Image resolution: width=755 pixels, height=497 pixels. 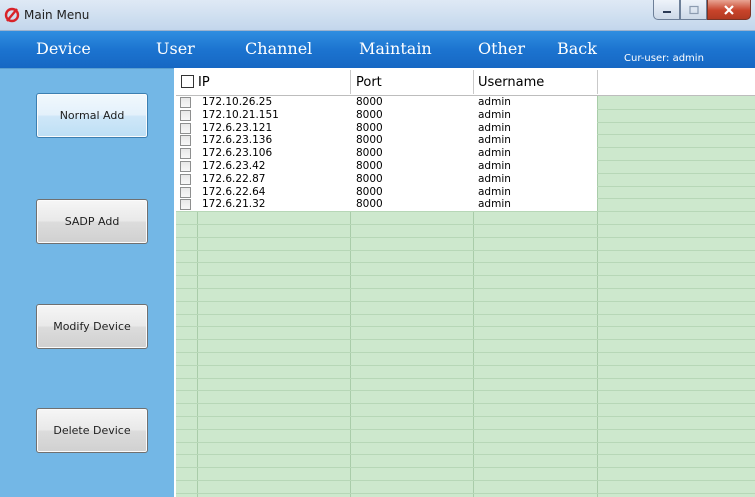 I want to click on maximize-icon, so click(x=693, y=9).